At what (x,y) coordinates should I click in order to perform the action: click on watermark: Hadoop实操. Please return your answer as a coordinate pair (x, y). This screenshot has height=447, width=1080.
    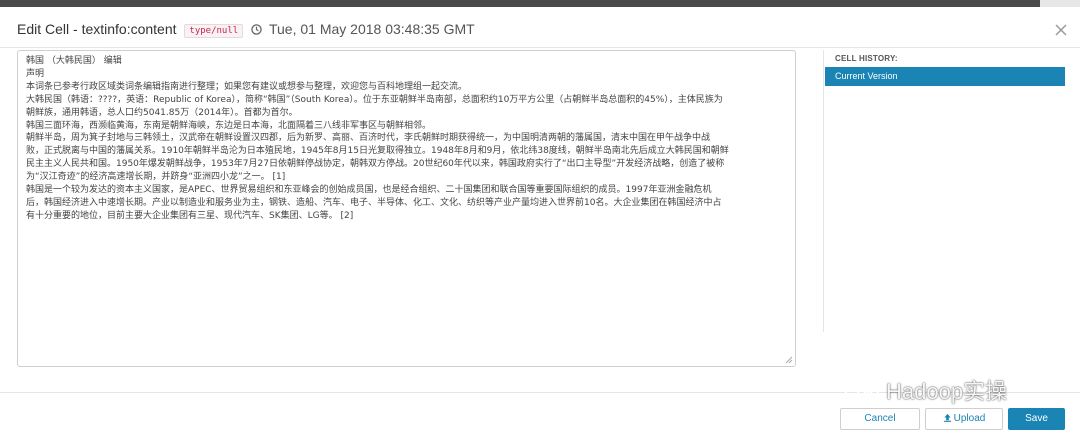
    Looking at the image, I should click on (954, 392).